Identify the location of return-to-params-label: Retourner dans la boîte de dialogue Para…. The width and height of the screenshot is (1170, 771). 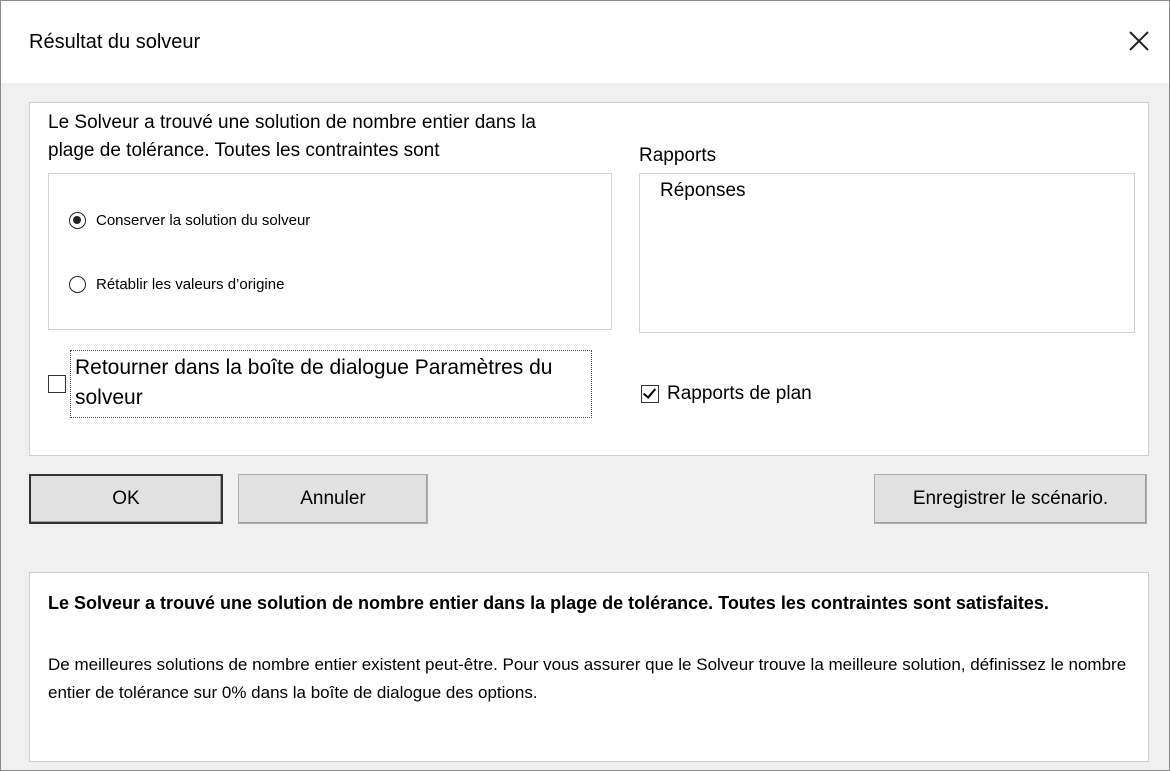
(331, 384).